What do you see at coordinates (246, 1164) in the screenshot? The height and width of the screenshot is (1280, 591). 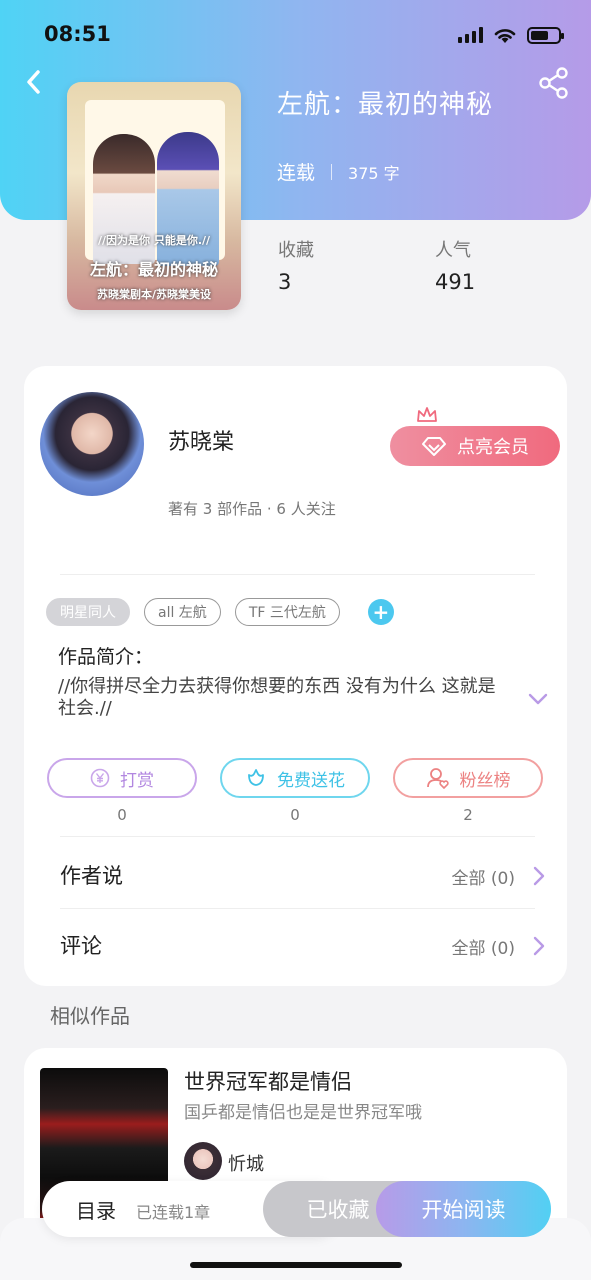 I see `similar-work-author: 忻城` at bounding box center [246, 1164].